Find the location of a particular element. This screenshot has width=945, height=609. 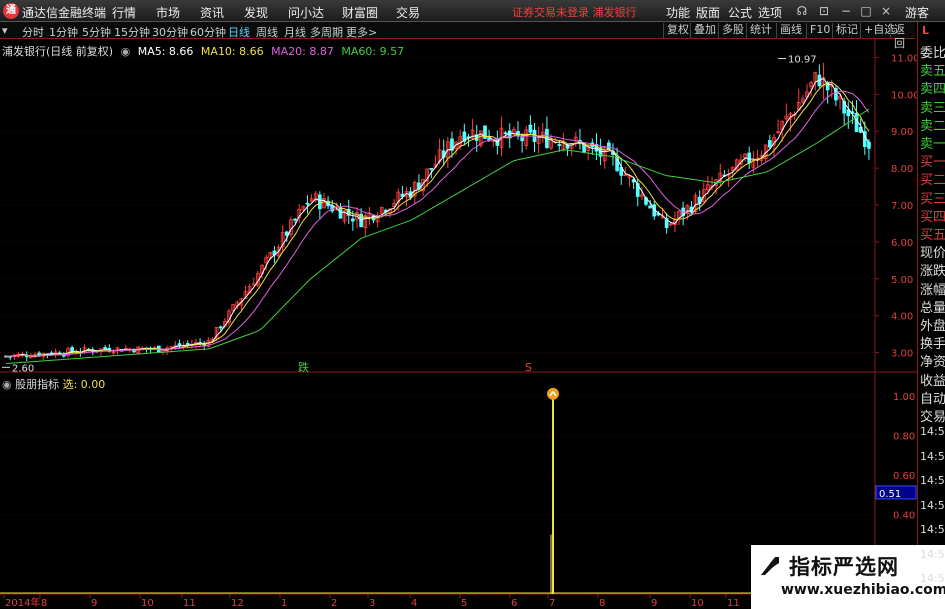

menu-discover: 发现 is located at coordinates (256, 12).